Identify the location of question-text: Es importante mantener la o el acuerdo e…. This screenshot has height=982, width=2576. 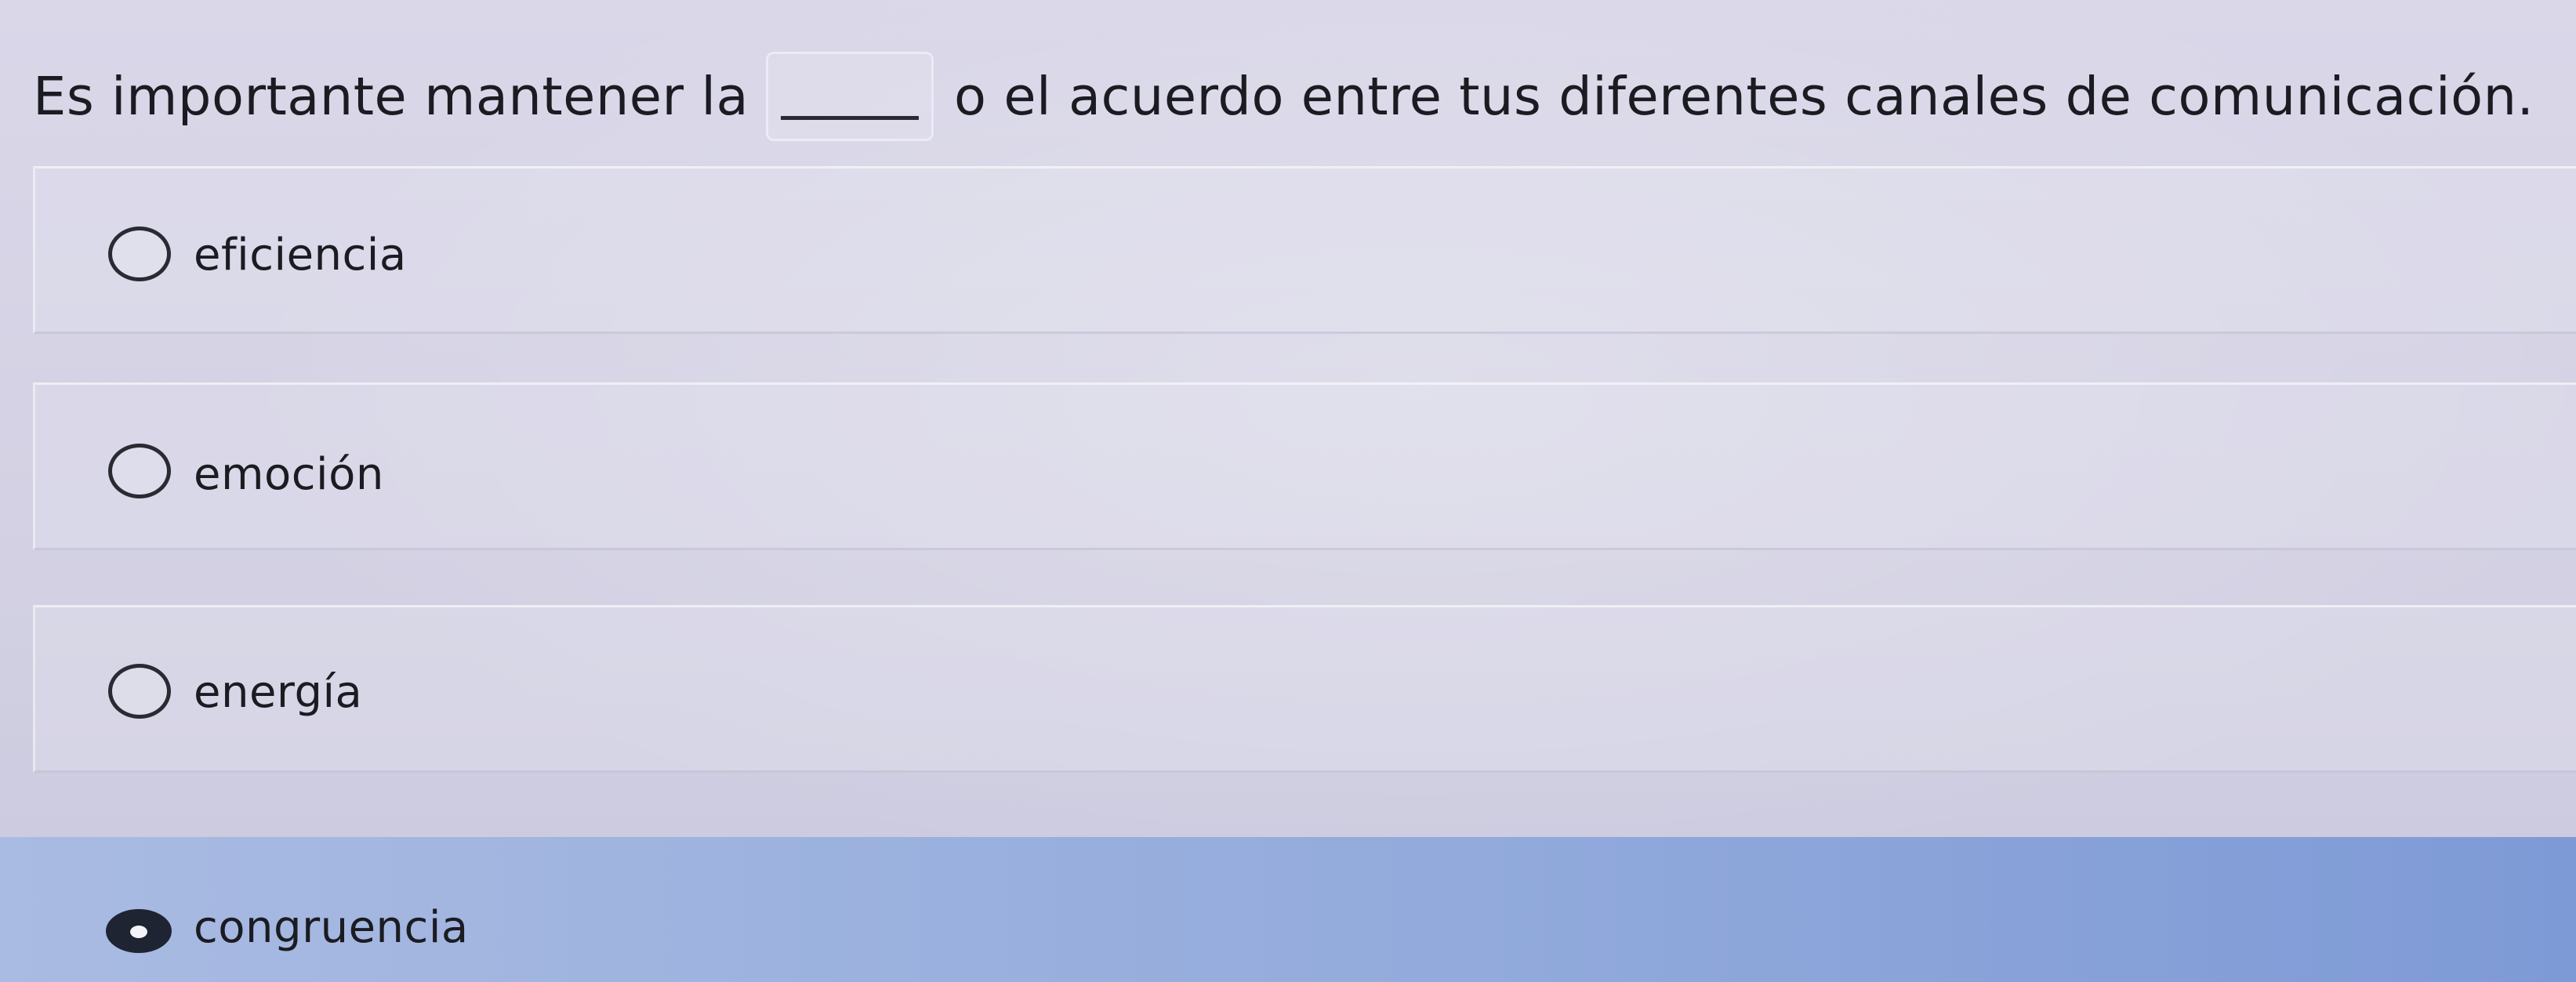
(1283, 96).